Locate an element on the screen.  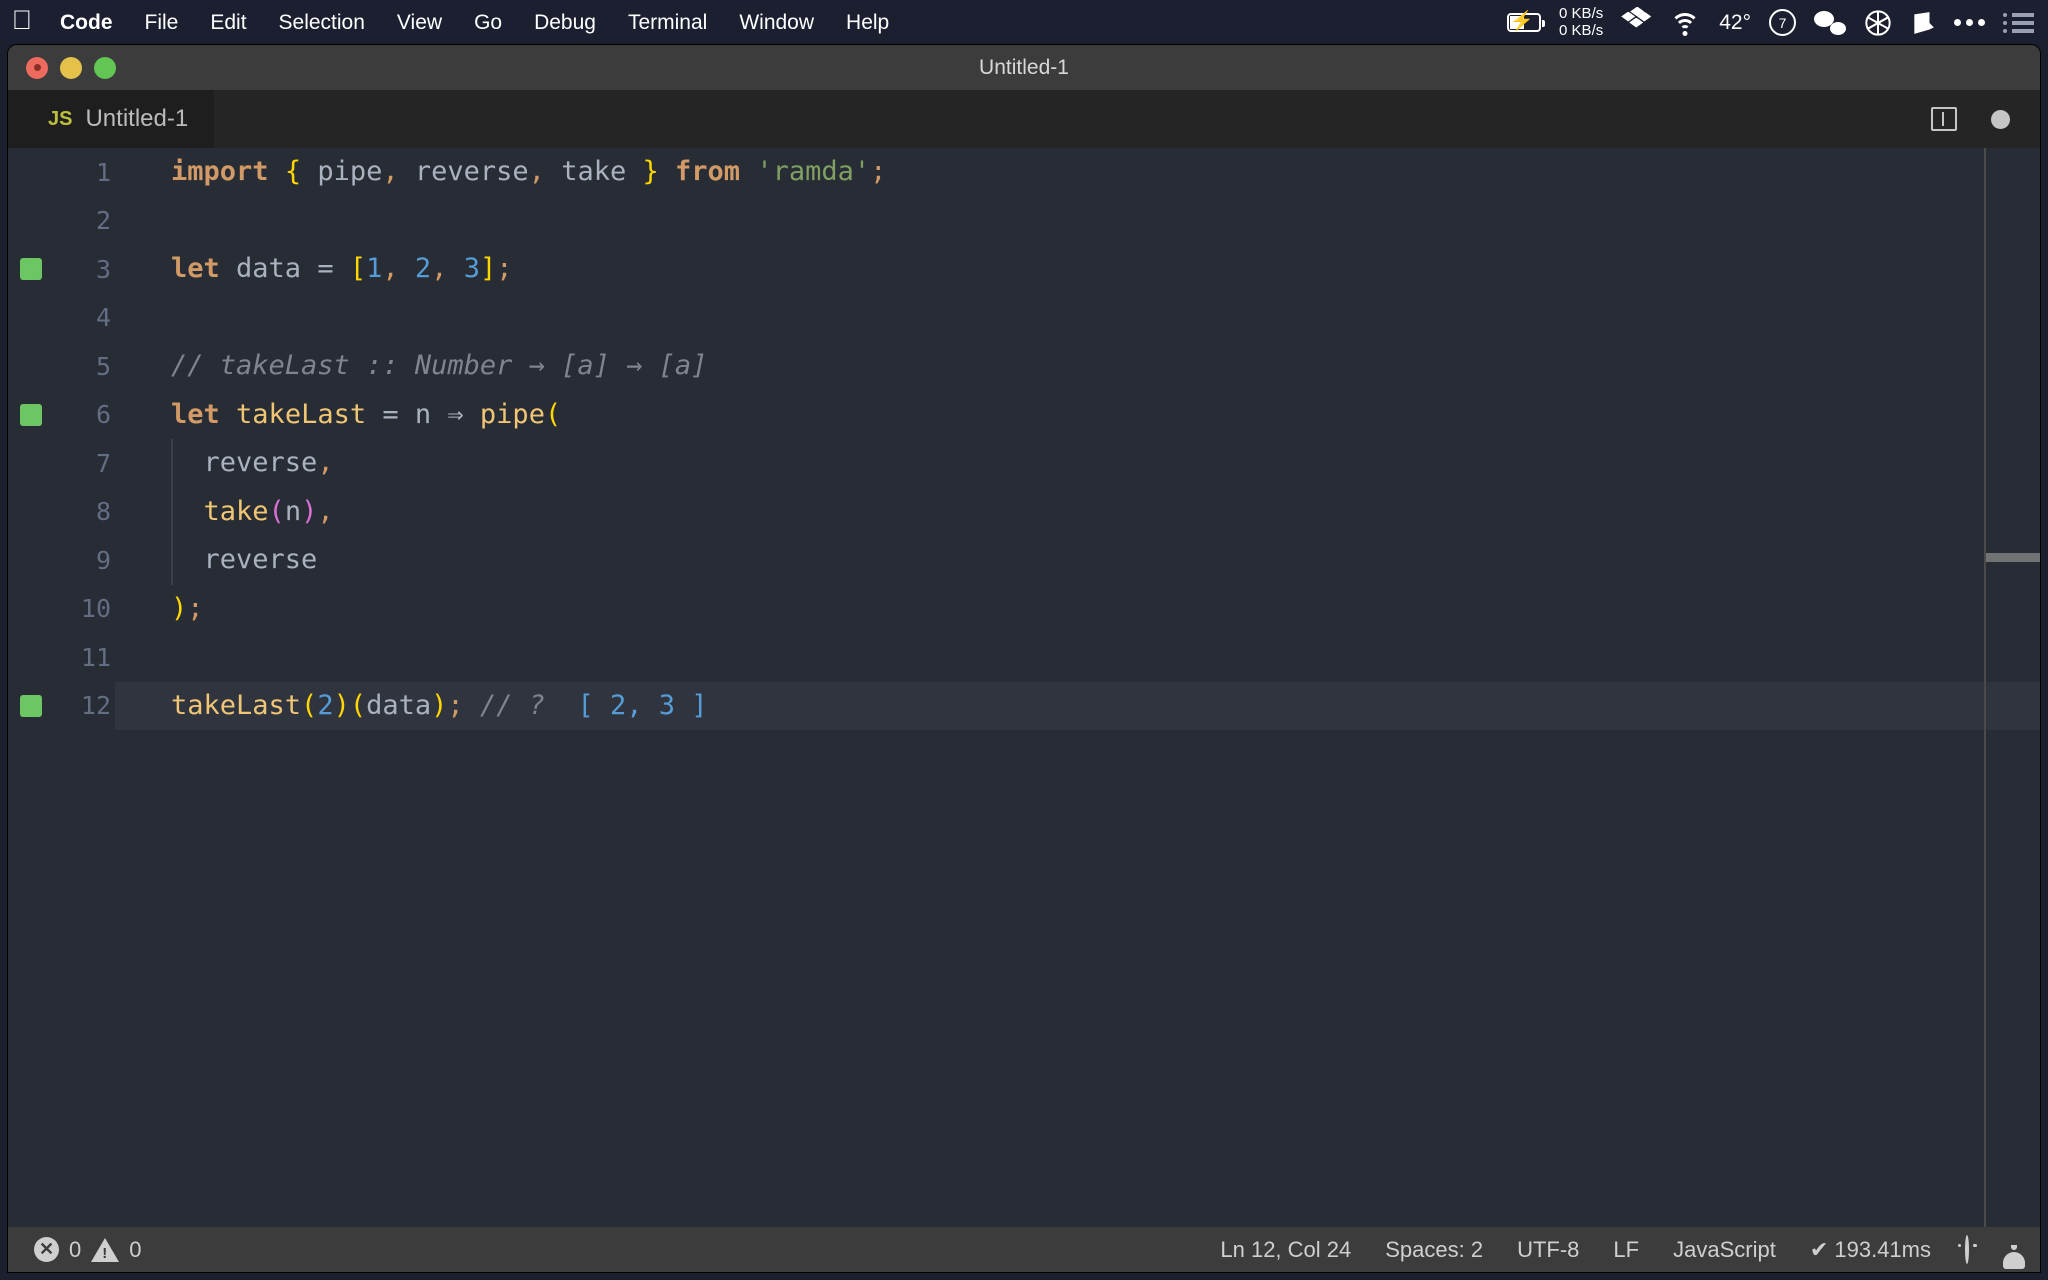
language-mode: JavaScript is located at coordinates (1724, 1250).